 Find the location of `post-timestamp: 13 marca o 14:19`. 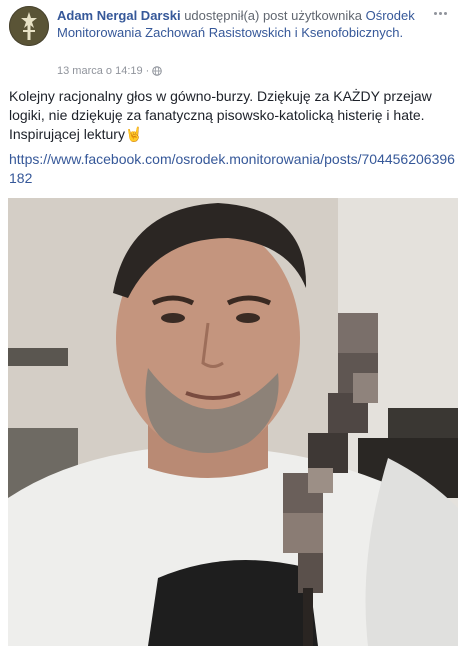

post-timestamp: 13 marca o 14:19 is located at coordinates (100, 71).